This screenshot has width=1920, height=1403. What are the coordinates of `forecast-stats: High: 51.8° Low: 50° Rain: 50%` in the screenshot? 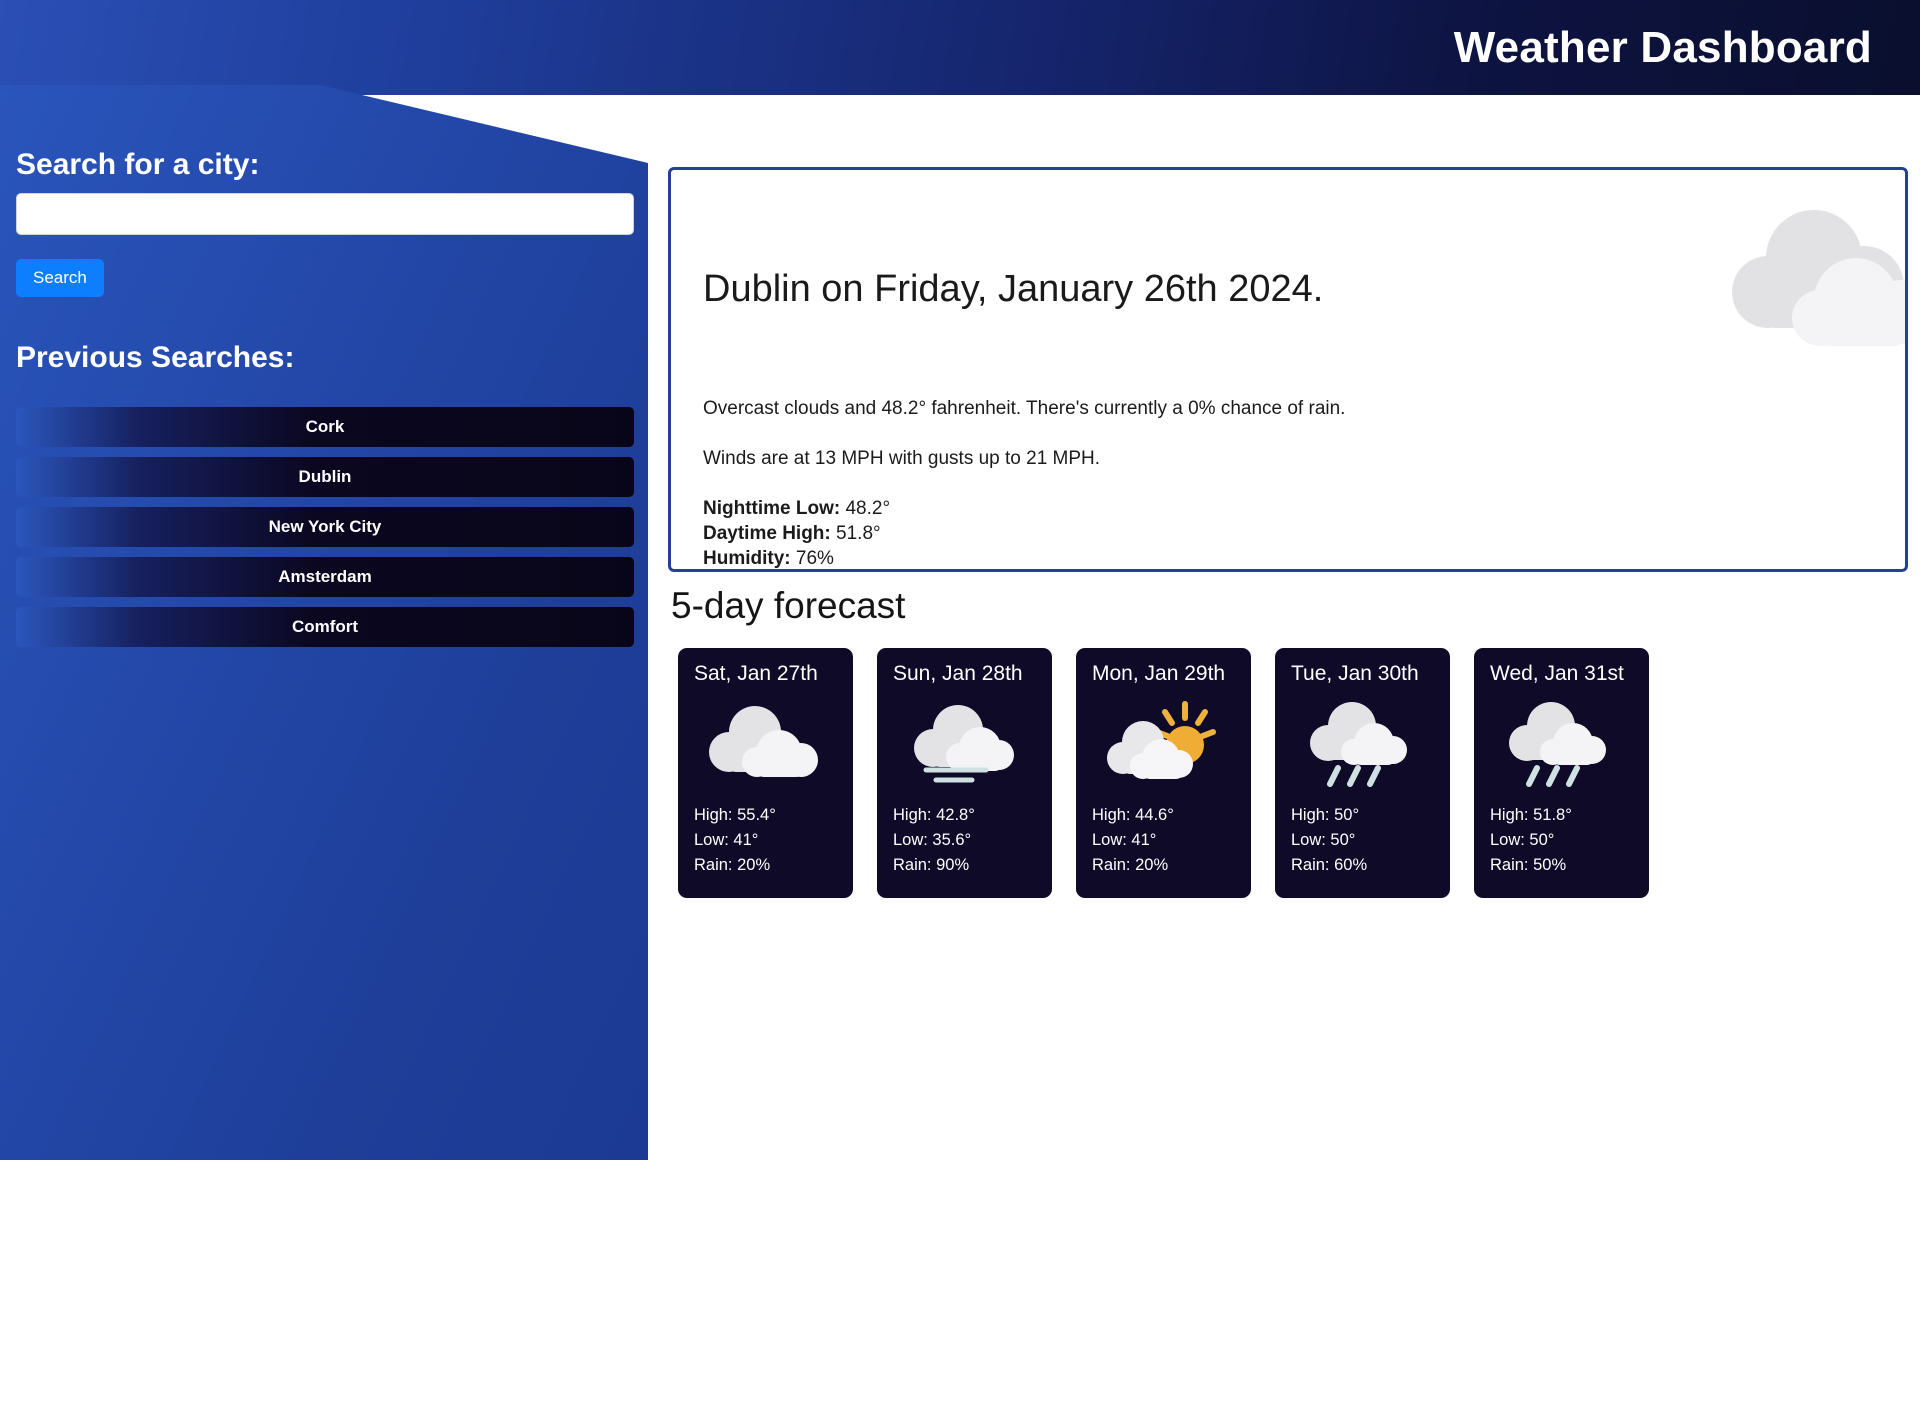 It's located at (1531, 840).